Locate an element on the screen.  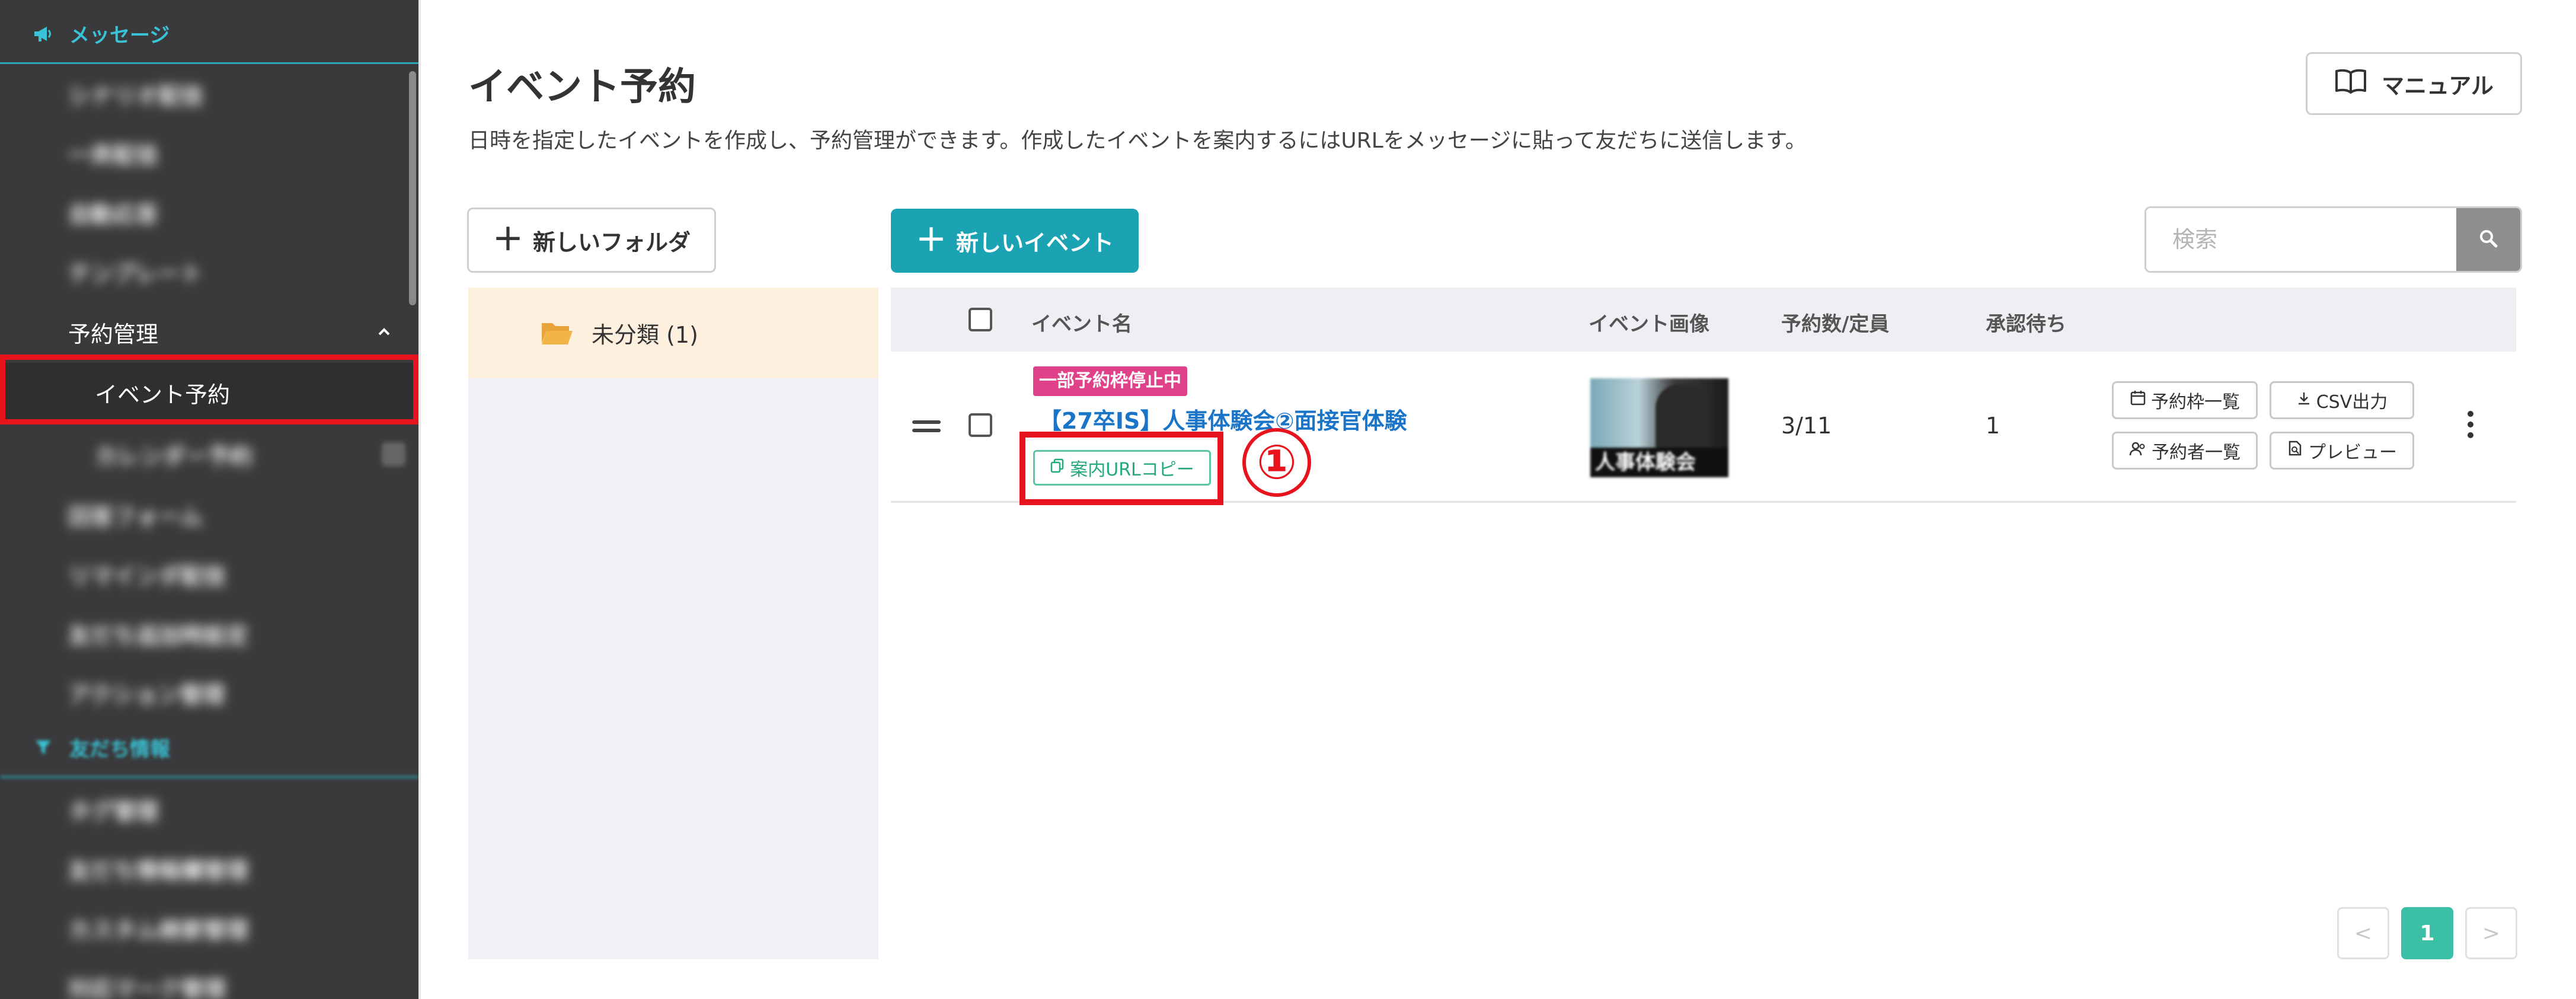
sidebar-section-friends: 友だち情報 is located at coordinates (209, 748).